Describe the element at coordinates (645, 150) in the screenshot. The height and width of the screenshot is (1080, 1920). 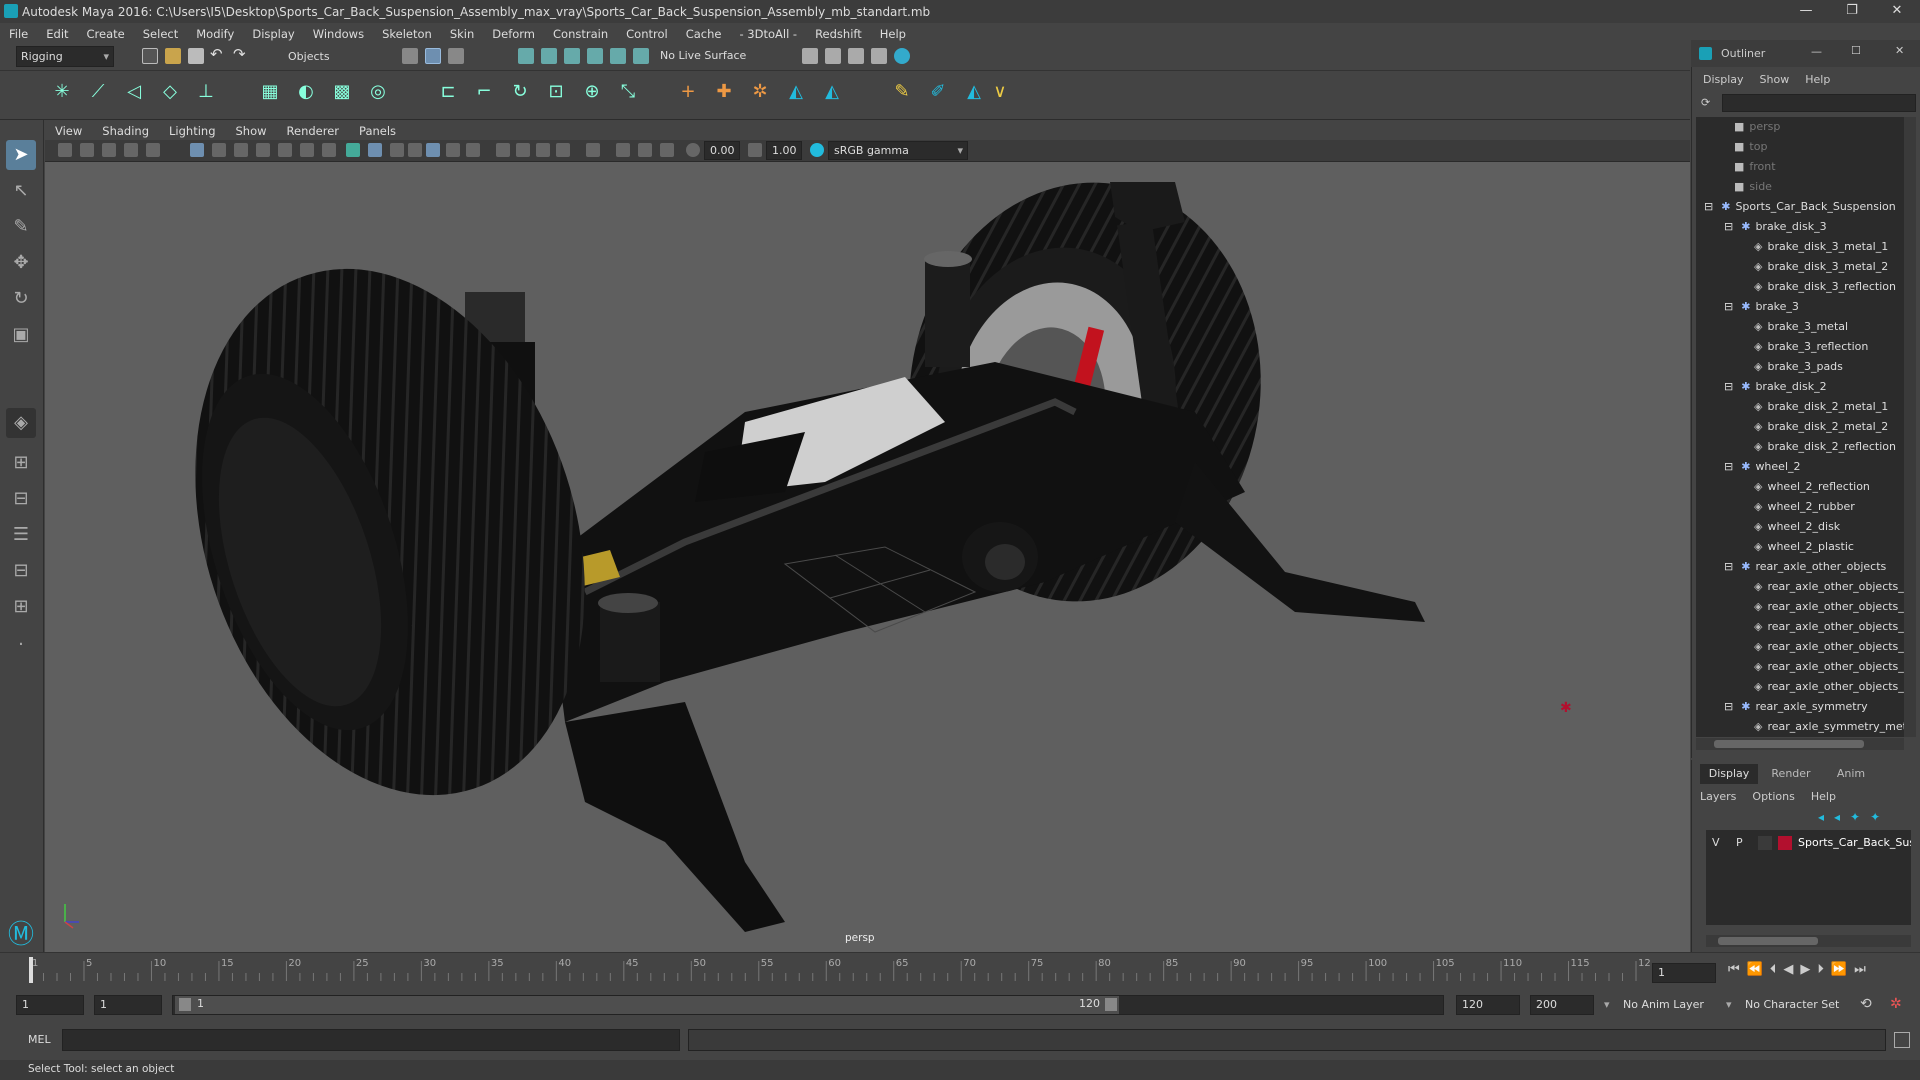
I see `xray-active-icon` at that location.